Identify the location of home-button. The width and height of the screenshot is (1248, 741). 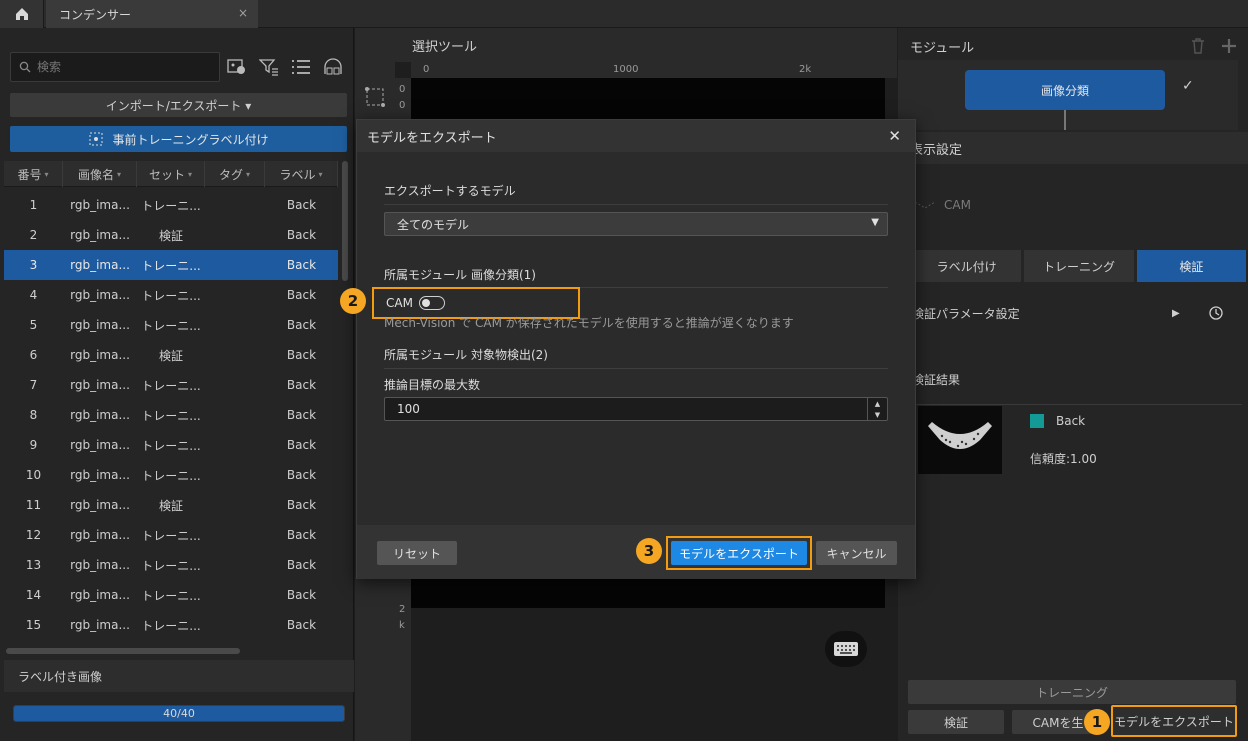
(22, 14).